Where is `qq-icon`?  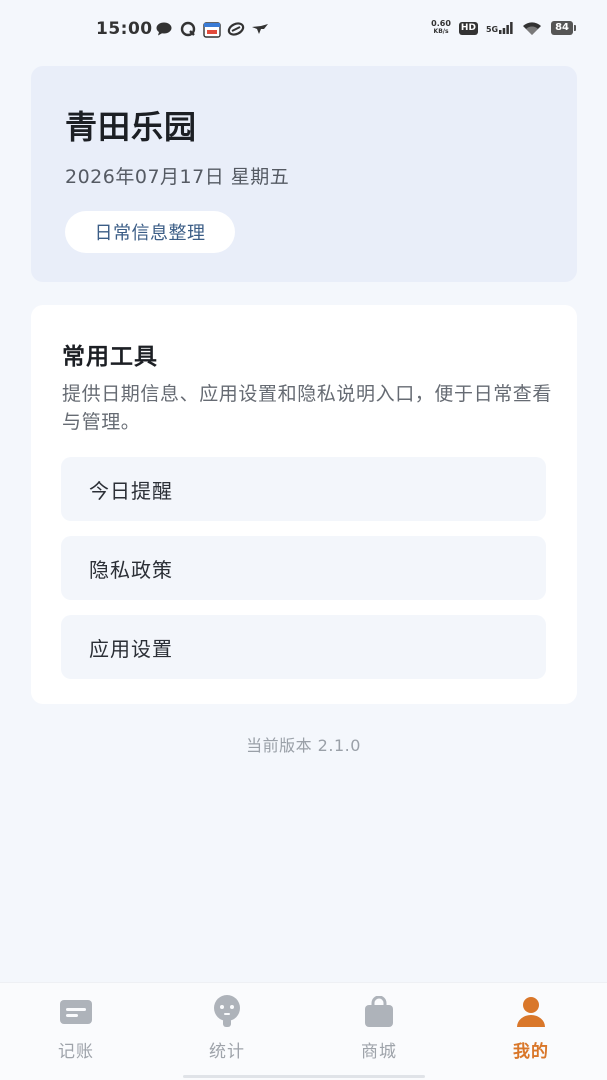 qq-icon is located at coordinates (188, 29).